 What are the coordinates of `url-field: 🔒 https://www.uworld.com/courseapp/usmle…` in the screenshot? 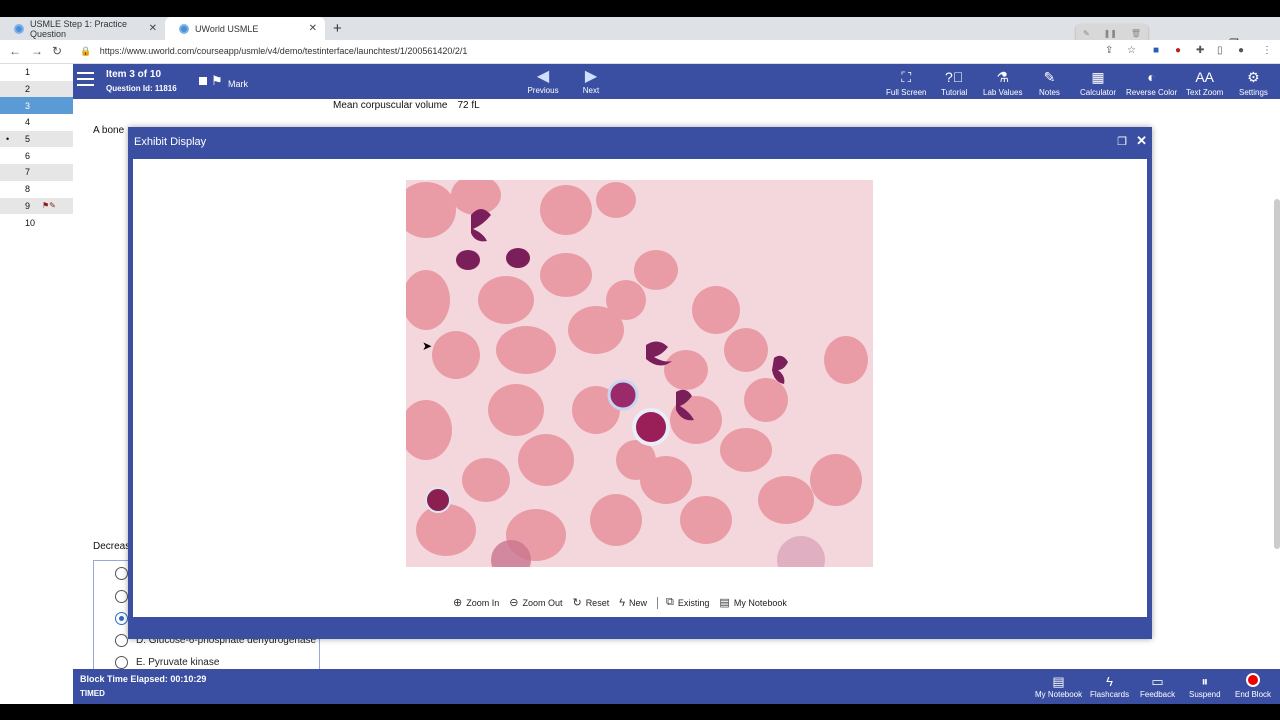 It's located at (273, 51).